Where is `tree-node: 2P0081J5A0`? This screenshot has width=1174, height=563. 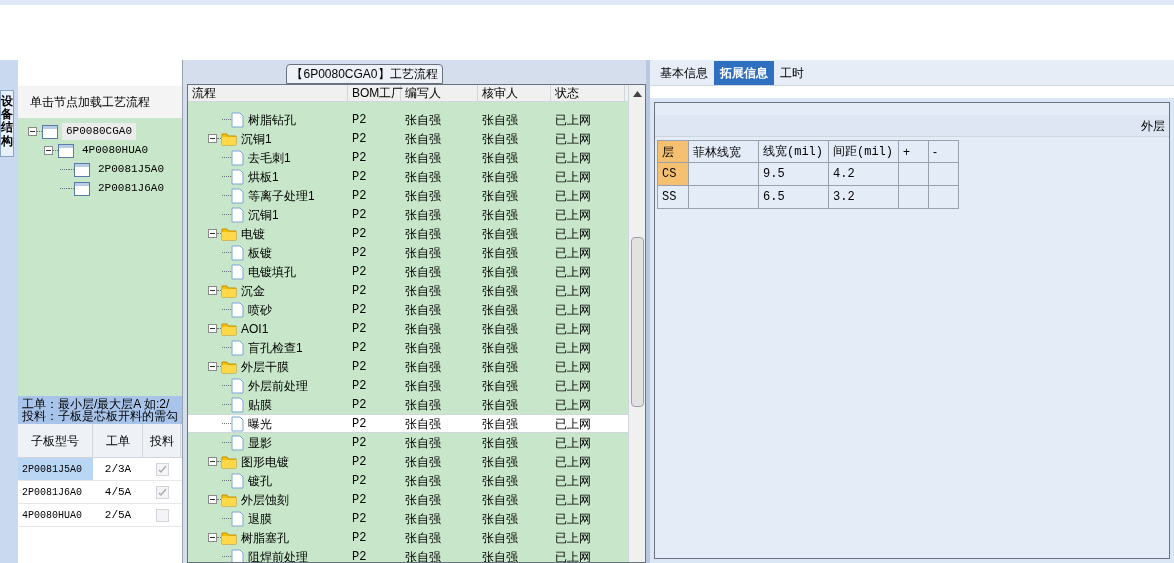
tree-node: 2P0081J5A0 is located at coordinates (131, 169).